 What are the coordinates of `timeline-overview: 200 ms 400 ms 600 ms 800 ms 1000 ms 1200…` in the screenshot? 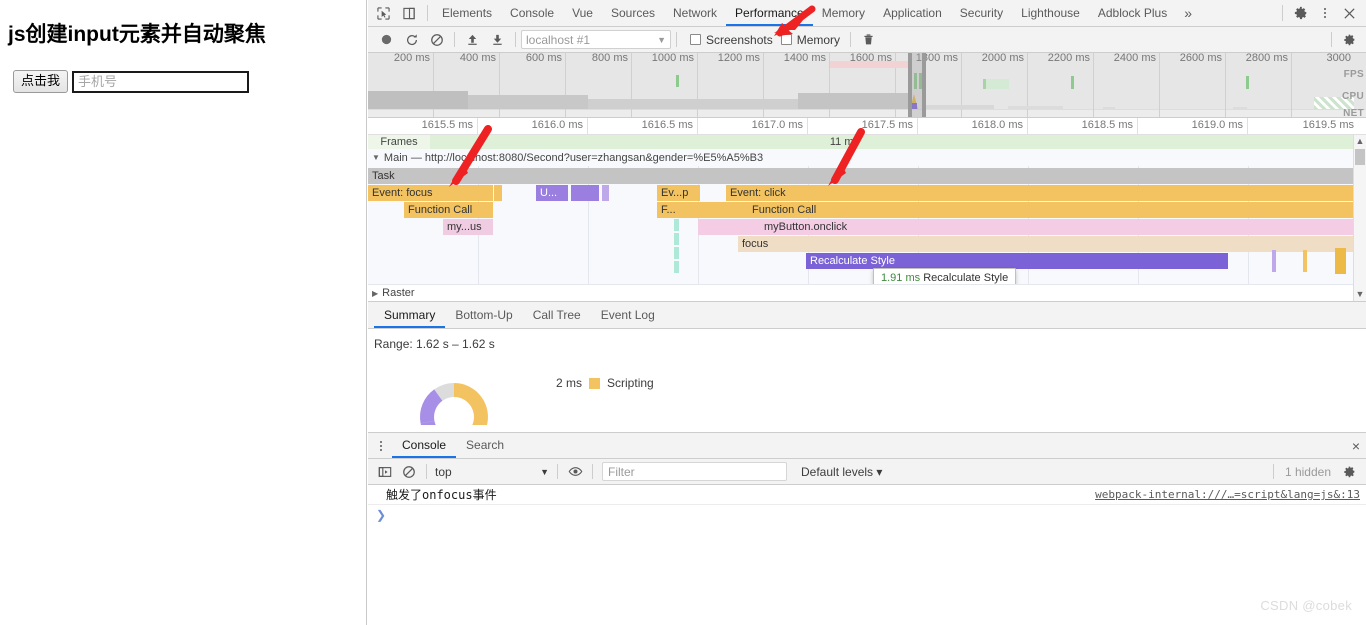 It's located at (867, 85).